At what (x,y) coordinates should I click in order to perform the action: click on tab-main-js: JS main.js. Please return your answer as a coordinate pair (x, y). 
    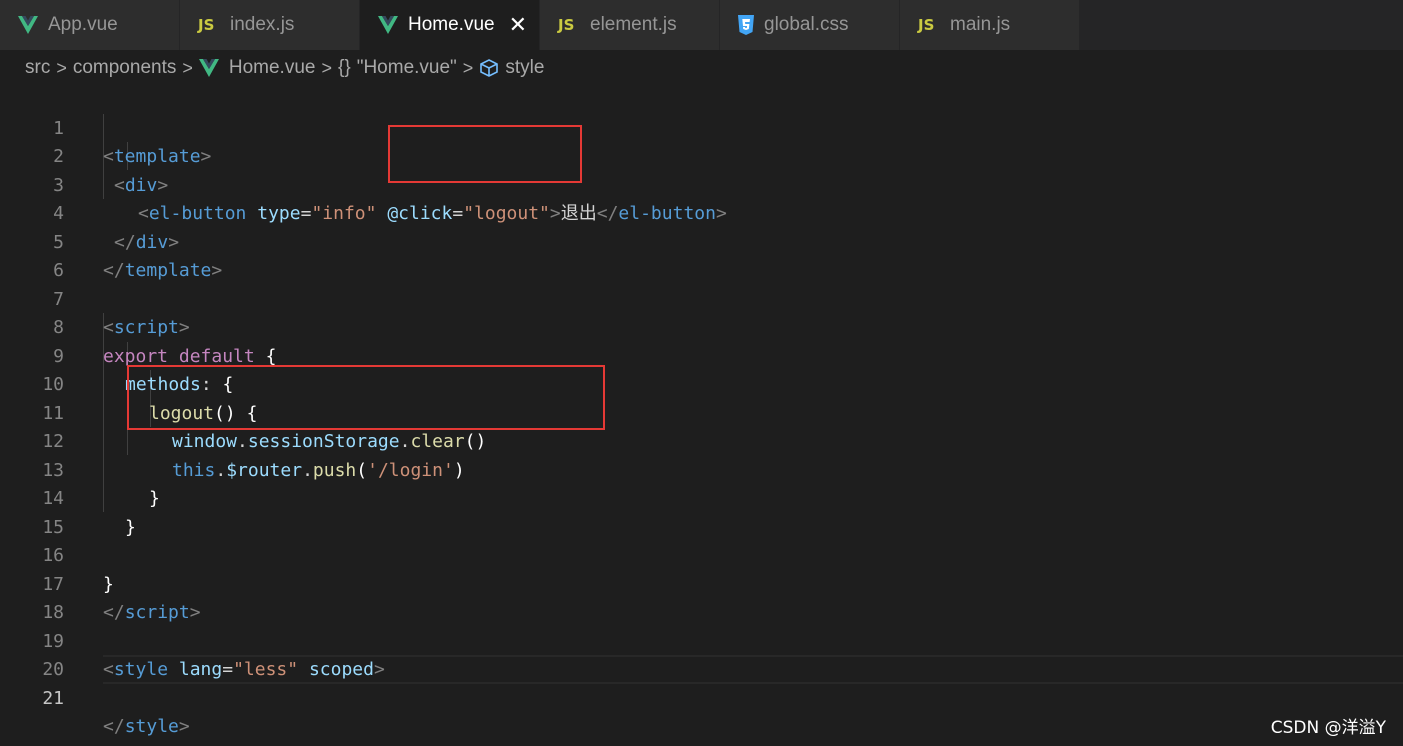
    Looking at the image, I should click on (990, 25).